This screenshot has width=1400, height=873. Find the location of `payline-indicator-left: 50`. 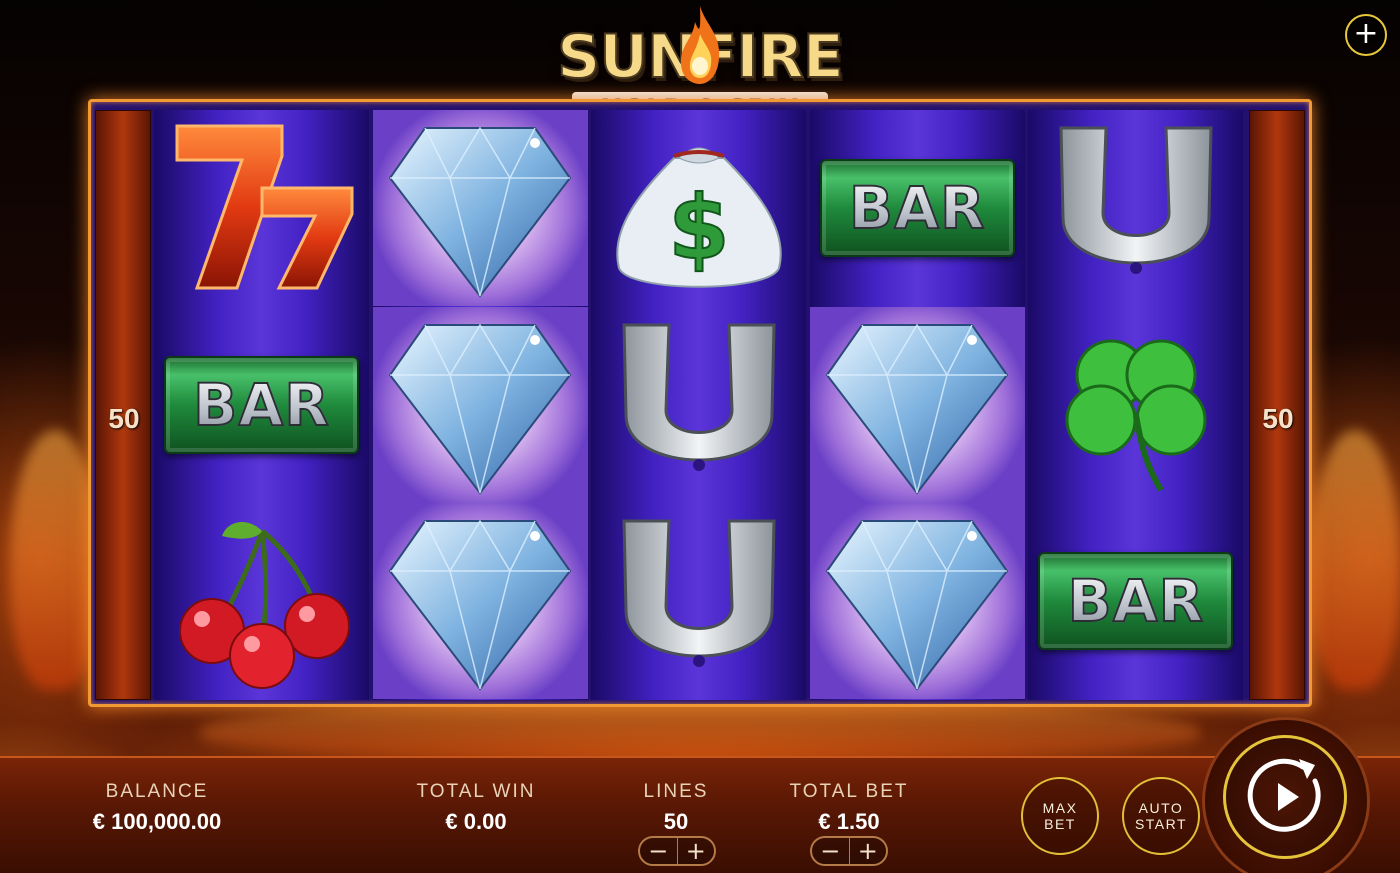

payline-indicator-left: 50 is located at coordinates (123, 405).